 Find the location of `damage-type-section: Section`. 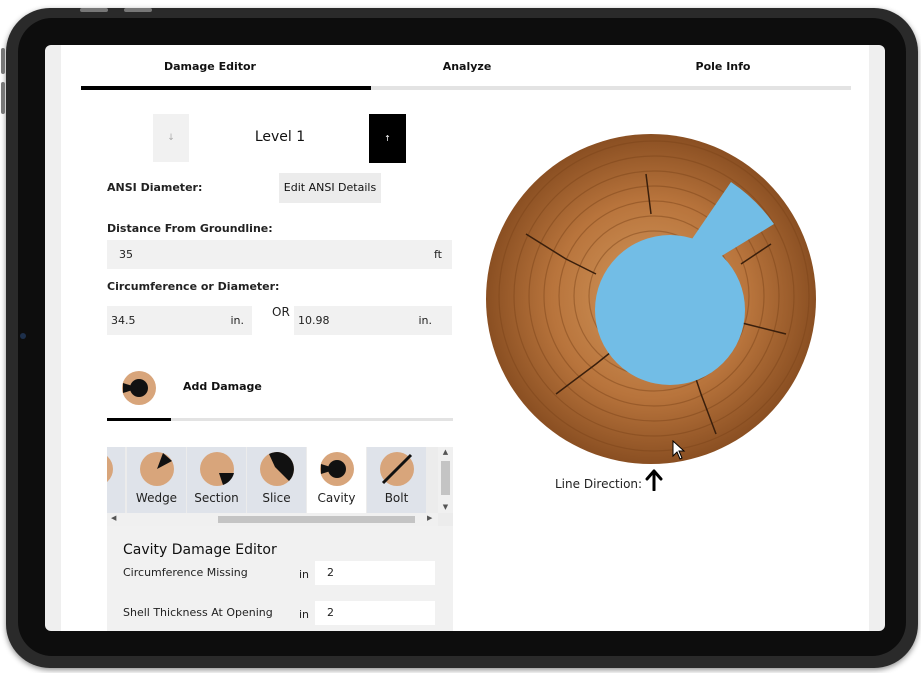

damage-type-section: Section is located at coordinates (216, 480).